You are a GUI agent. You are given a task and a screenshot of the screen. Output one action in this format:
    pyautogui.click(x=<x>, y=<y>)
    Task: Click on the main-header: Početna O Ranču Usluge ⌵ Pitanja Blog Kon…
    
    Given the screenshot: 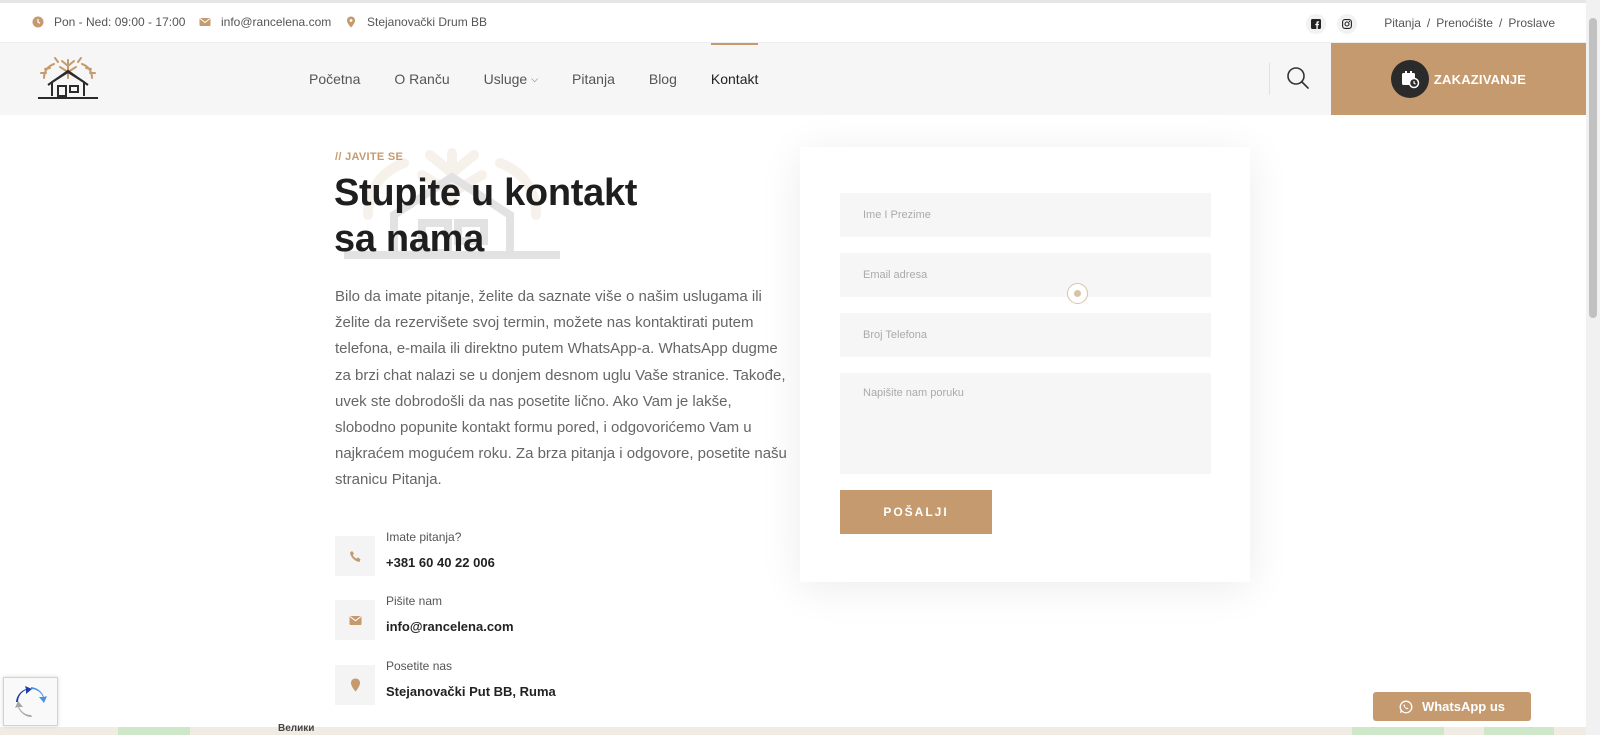 What is the action you would take?
    pyautogui.click(x=793, y=79)
    